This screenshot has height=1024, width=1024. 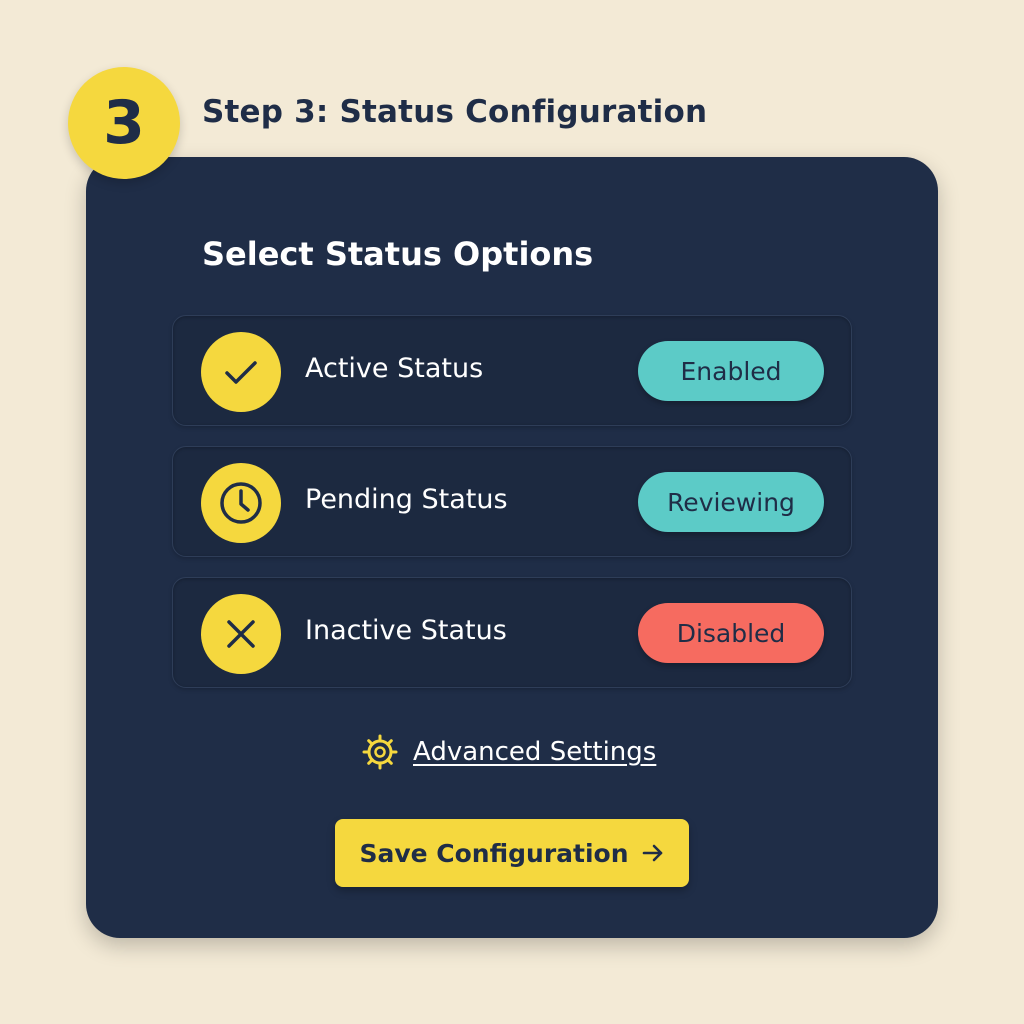 I want to click on status-pill-disabled: Disabled, so click(x=731, y=633).